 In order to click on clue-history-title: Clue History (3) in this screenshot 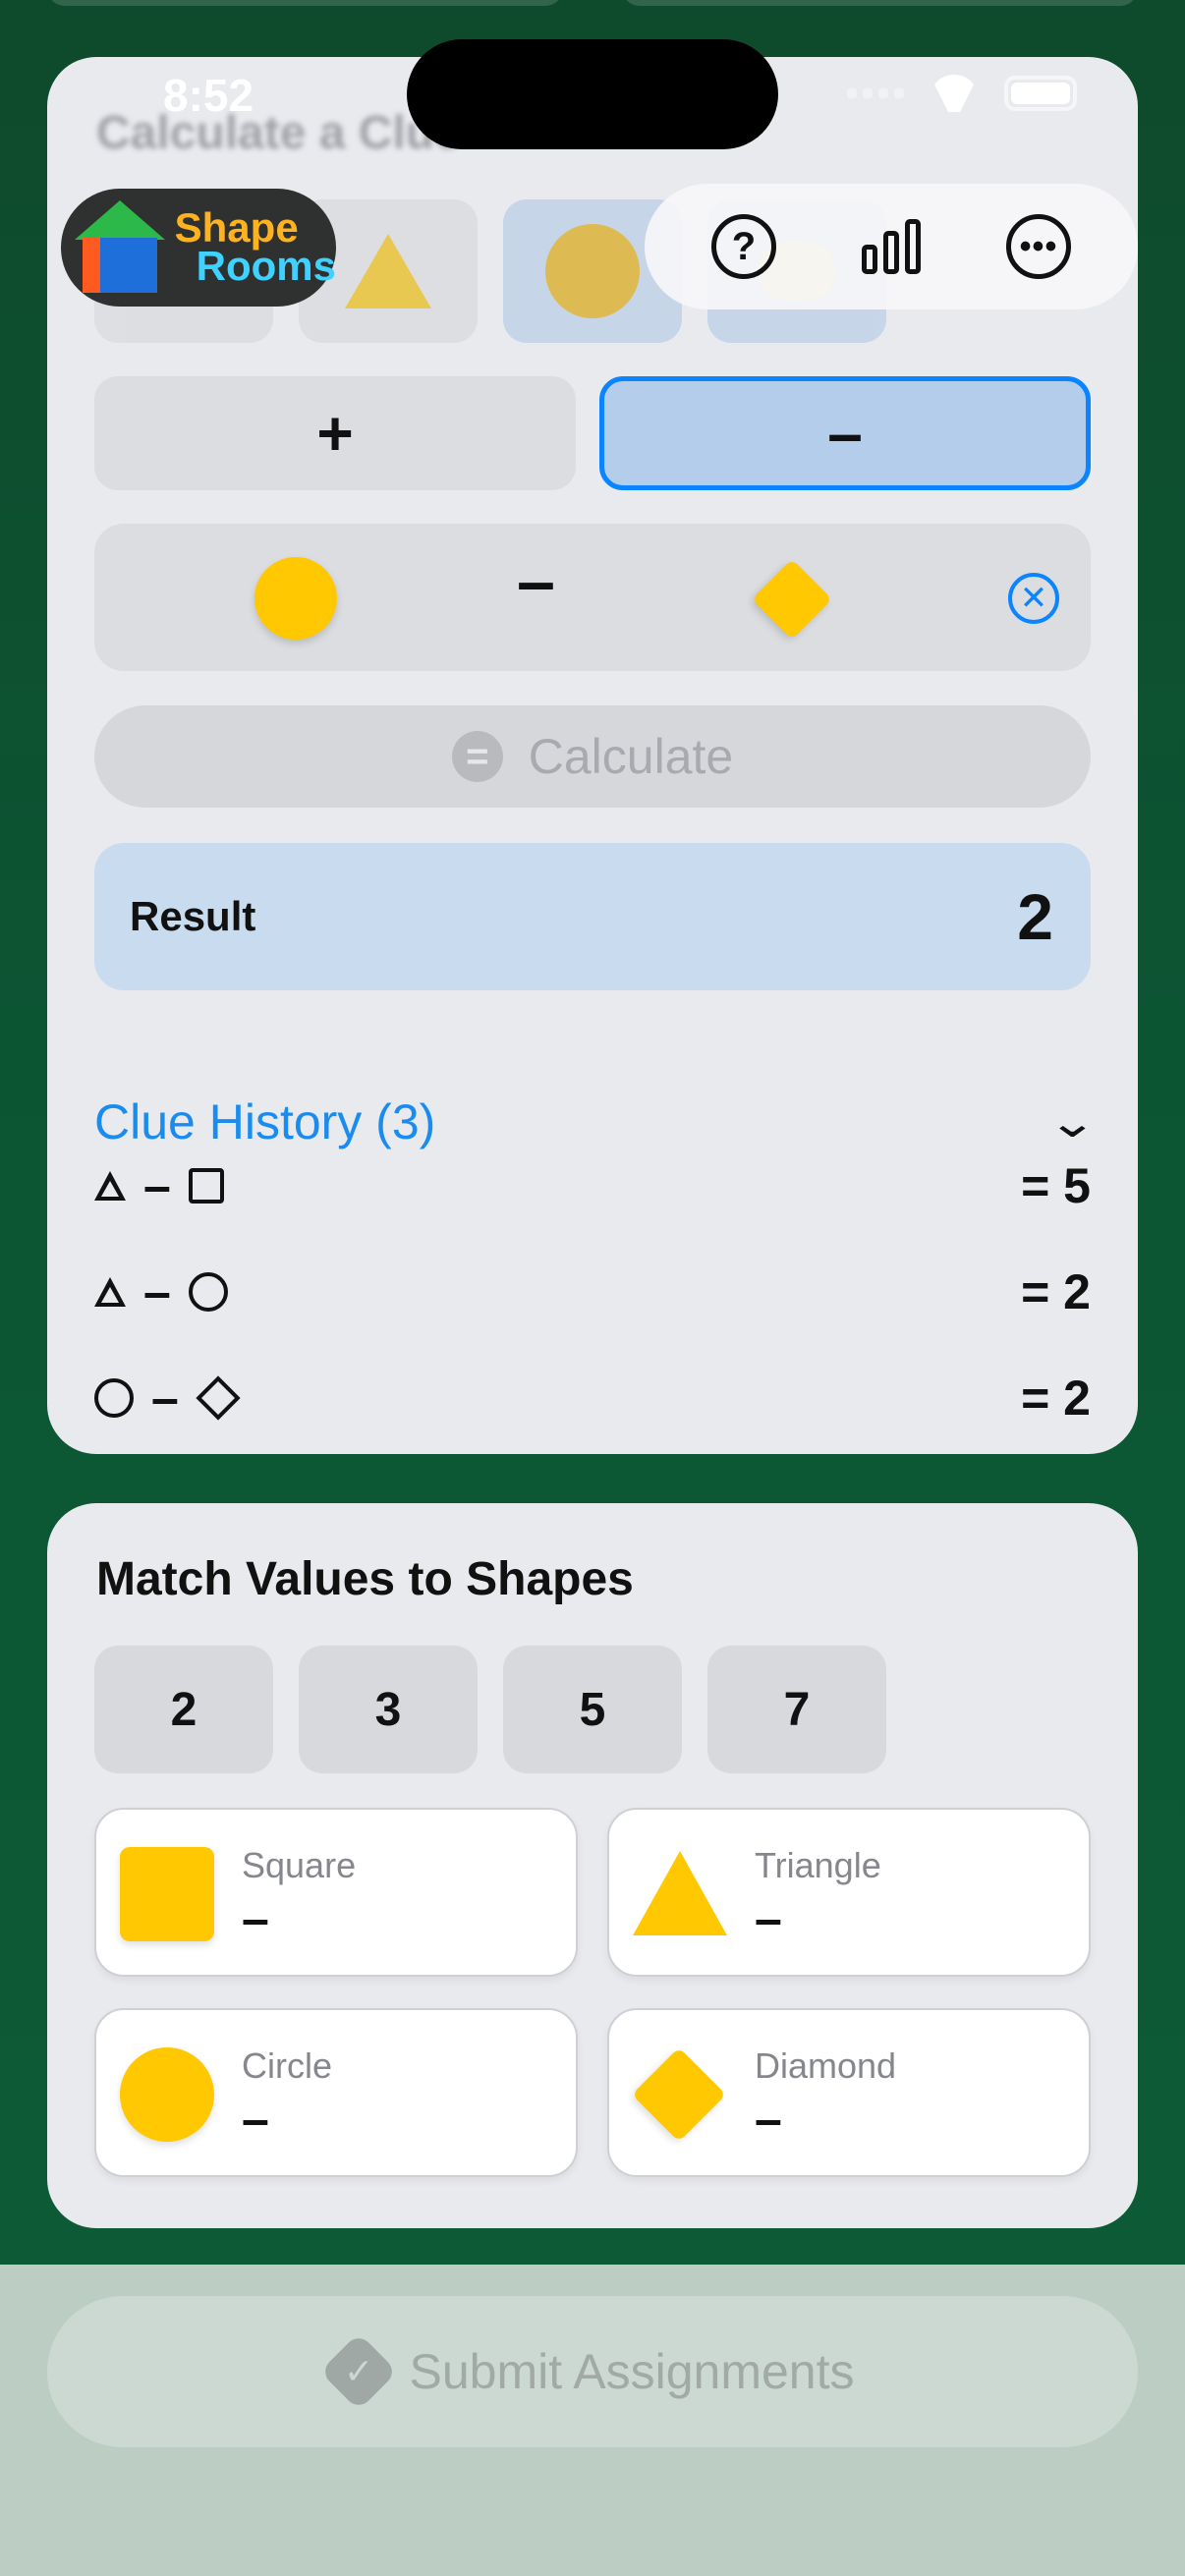, I will do `click(264, 1121)`.